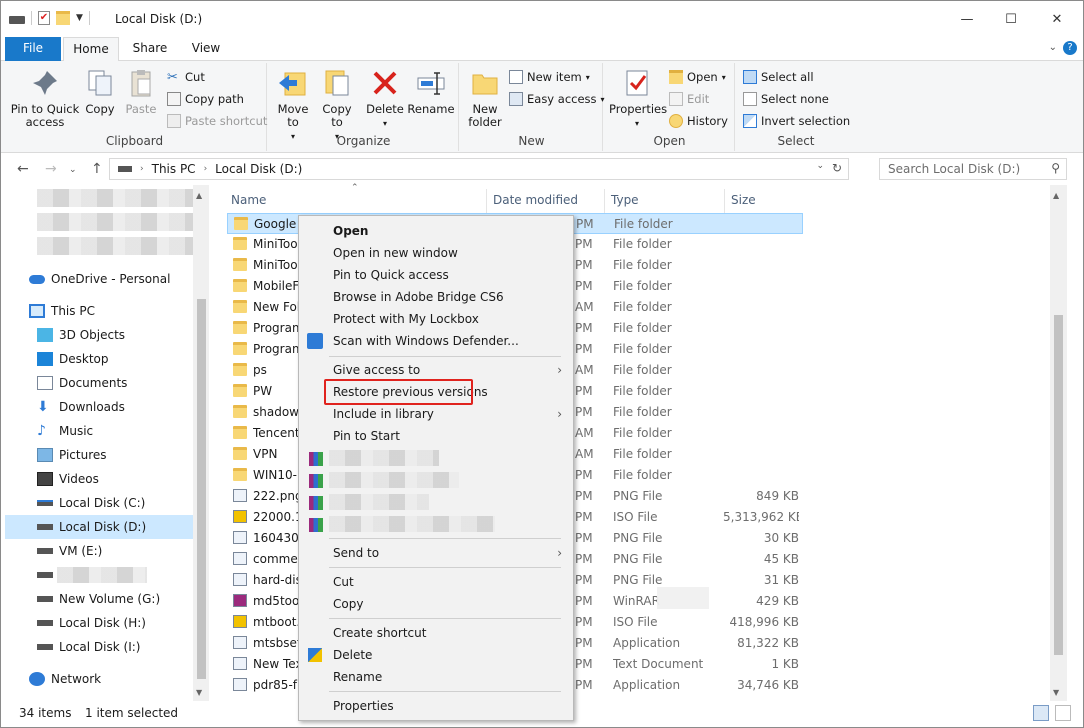  What do you see at coordinates (665, 201) in the screenshot?
I see `column-header-type: Type` at bounding box center [665, 201].